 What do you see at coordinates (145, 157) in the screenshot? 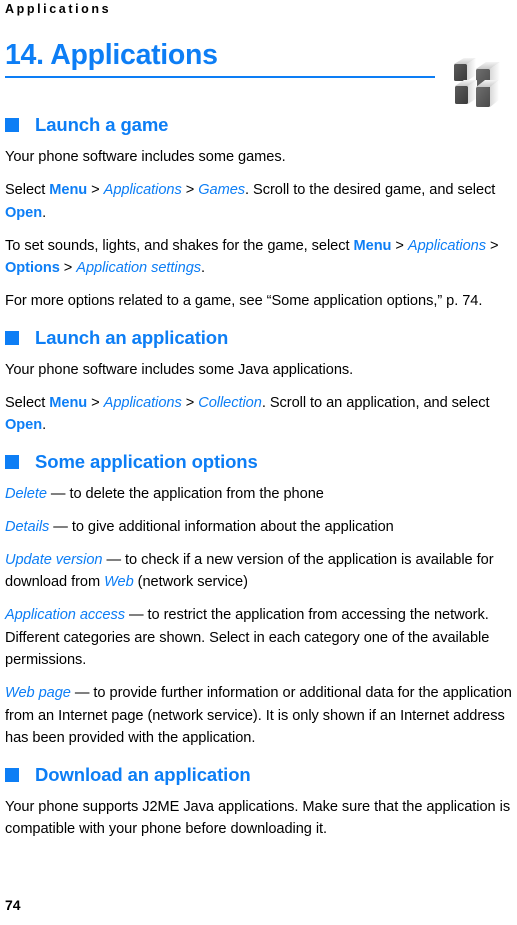
I see `text-run: Your phone software includes some games.` at bounding box center [145, 157].